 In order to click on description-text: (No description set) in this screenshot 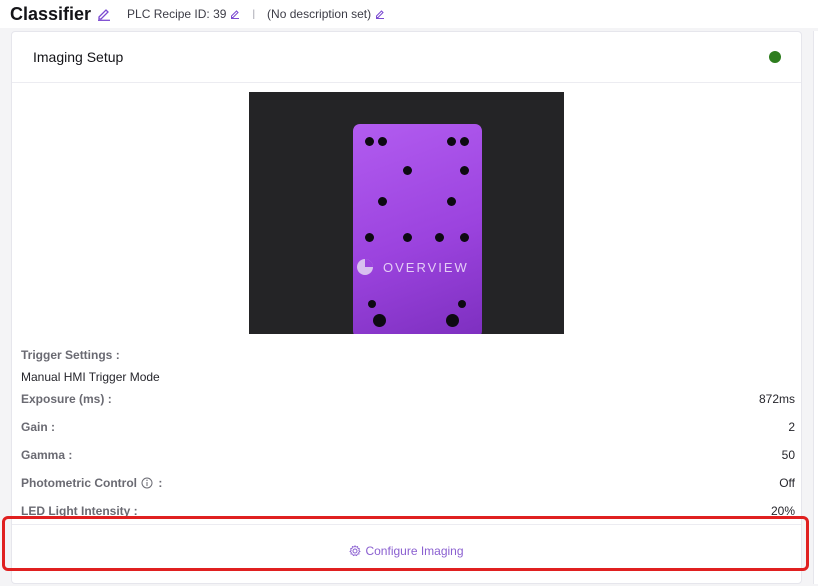, I will do `click(319, 14)`.